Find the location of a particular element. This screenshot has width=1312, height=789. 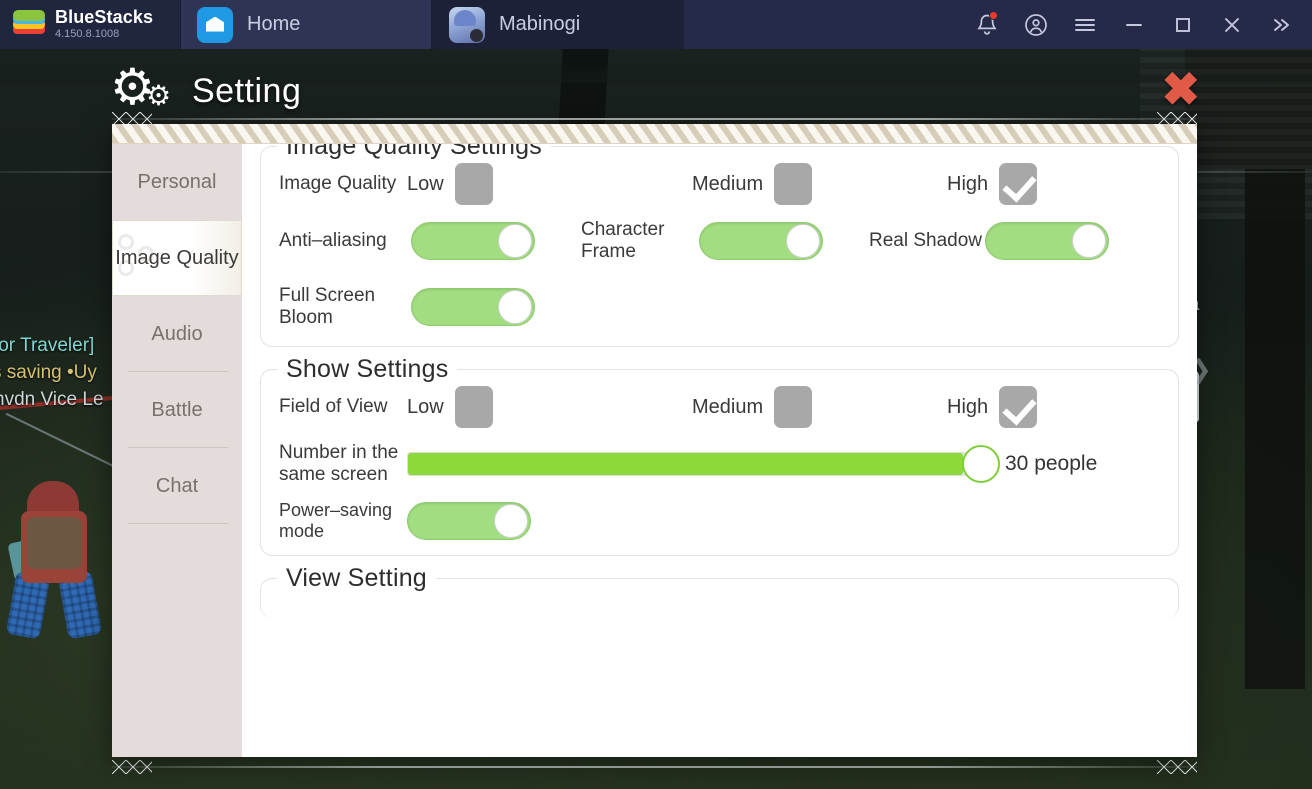

settings-sidebar: Personal Image Quality Audio Battle Chat is located at coordinates (177, 440).